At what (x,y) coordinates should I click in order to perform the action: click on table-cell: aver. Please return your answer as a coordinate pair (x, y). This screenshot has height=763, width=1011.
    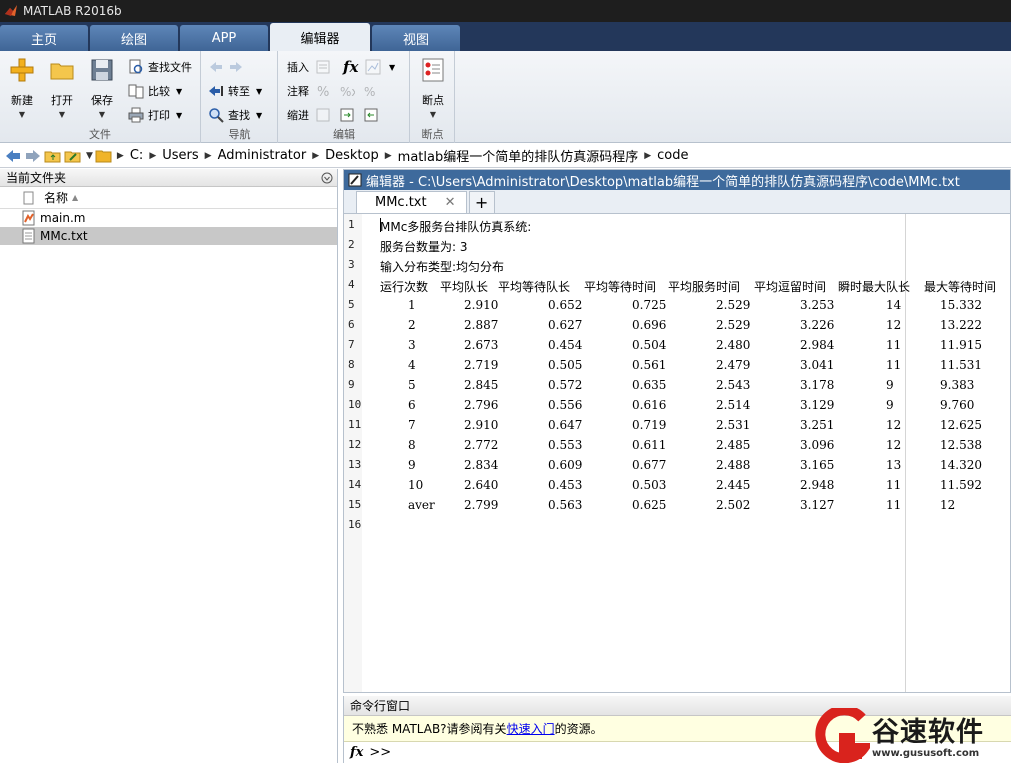
    Looking at the image, I should click on (421, 505).